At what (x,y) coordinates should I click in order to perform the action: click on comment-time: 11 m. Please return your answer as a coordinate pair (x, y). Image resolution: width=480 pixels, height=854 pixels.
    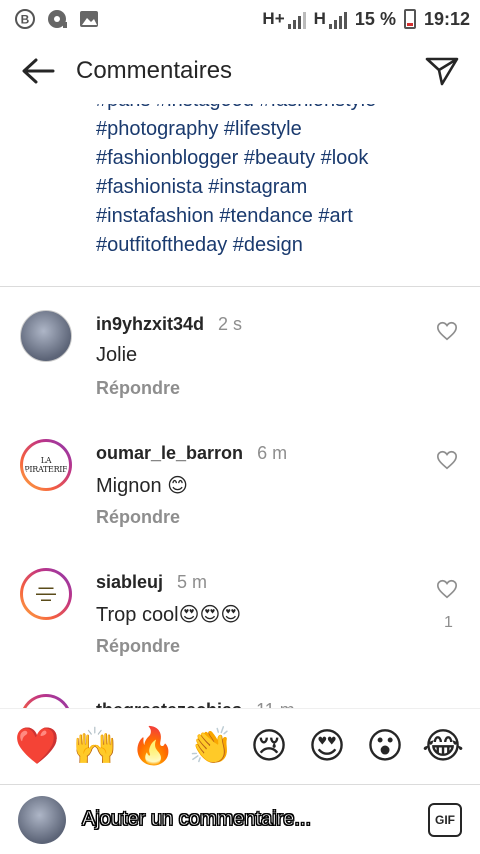
    Looking at the image, I should click on (275, 704).